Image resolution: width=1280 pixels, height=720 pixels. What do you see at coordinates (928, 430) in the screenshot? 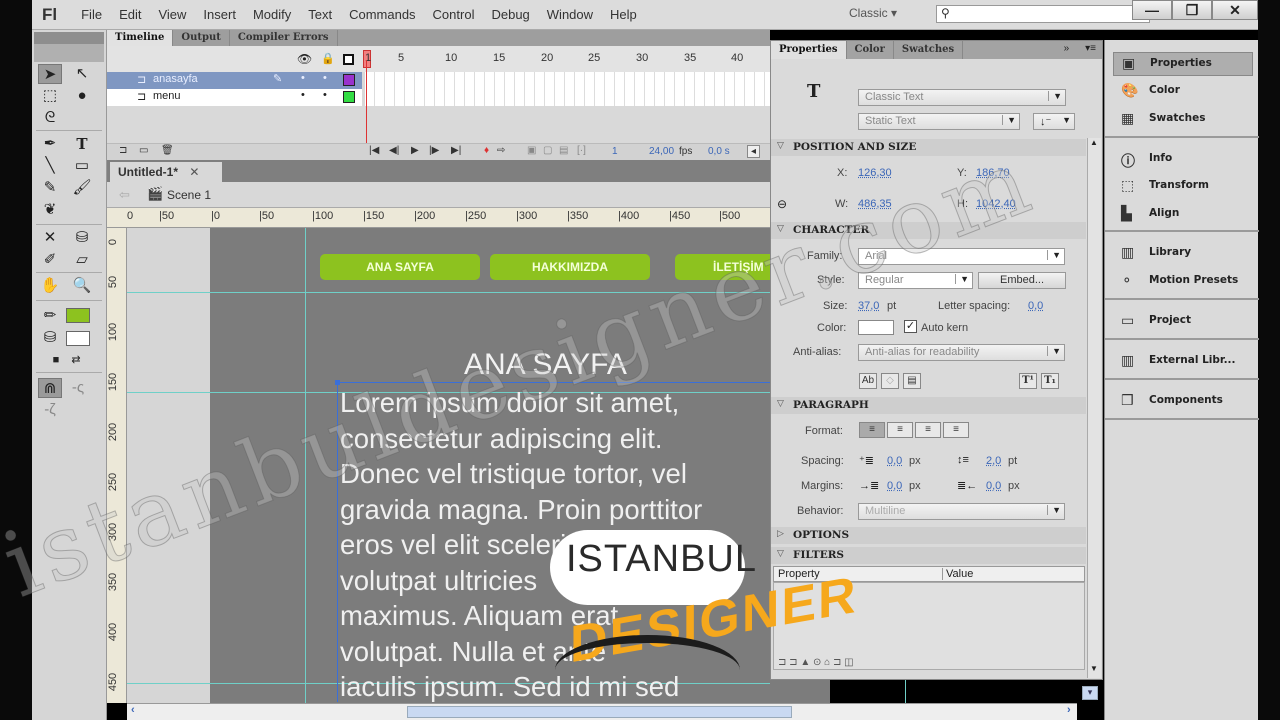
I see `align-right-icon: ≡` at bounding box center [928, 430].